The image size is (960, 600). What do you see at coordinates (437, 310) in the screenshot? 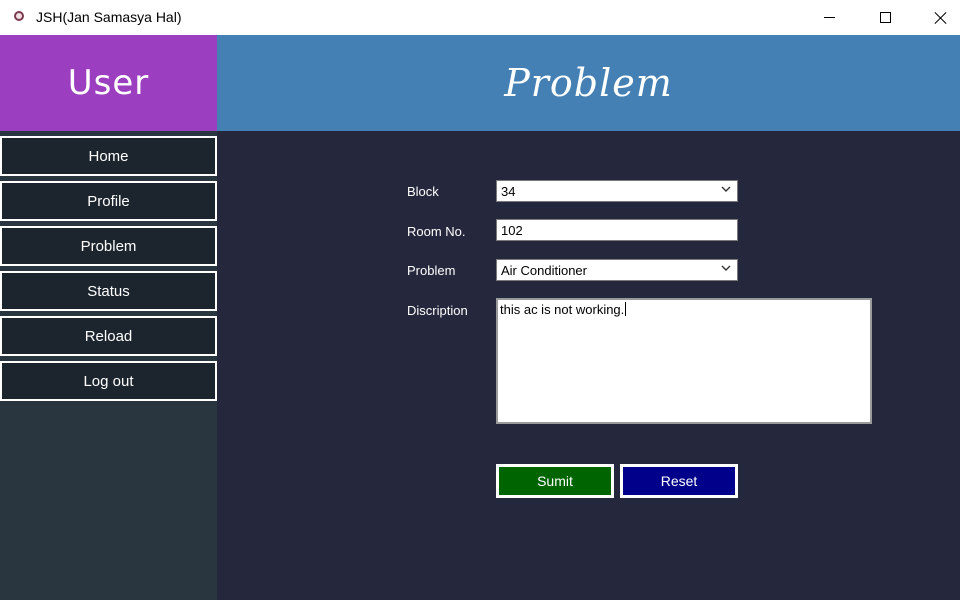
I see `description-label: Discription` at bounding box center [437, 310].